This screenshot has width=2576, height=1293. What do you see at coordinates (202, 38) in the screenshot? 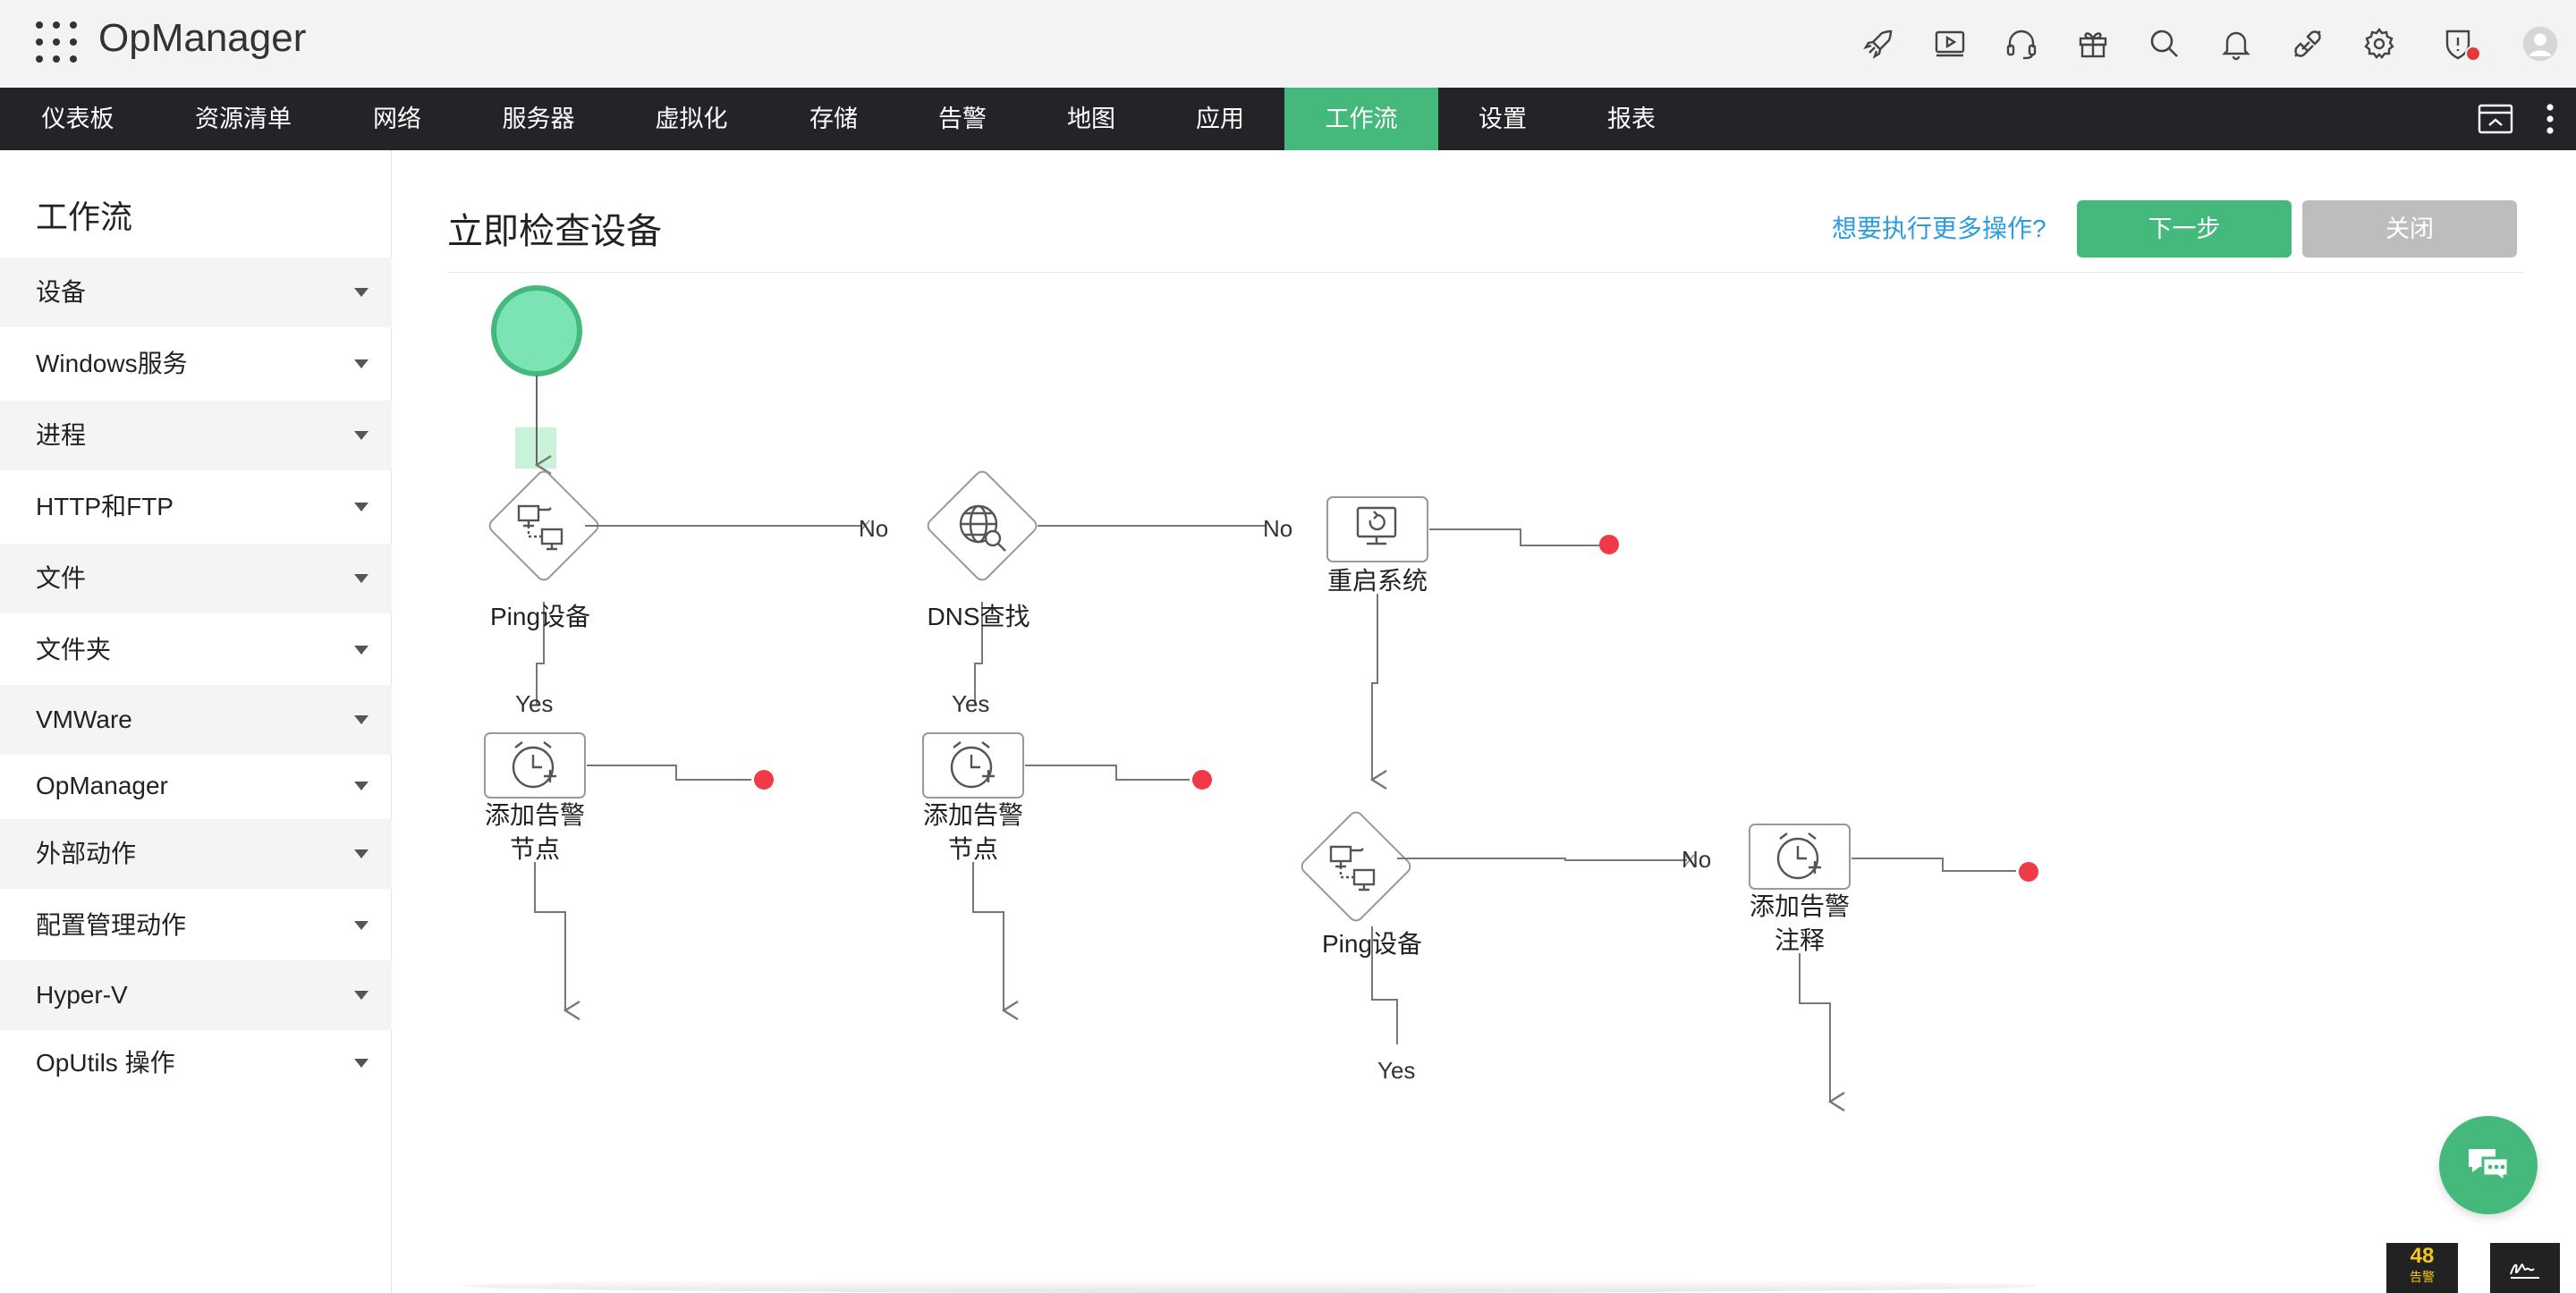
I see `app-logo: OpManager` at bounding box center [202, 38].